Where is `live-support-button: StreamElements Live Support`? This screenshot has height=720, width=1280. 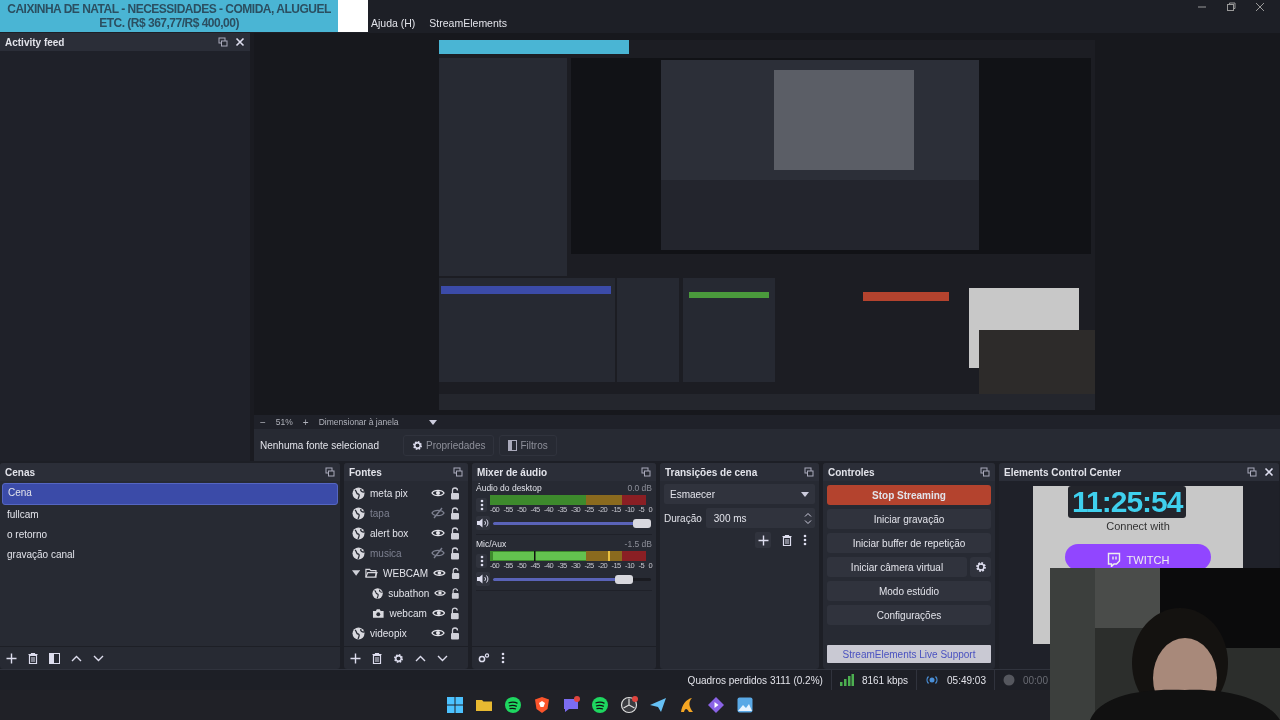 live-support-button: StreamElements Live Support is located at coordinates (909, 654).